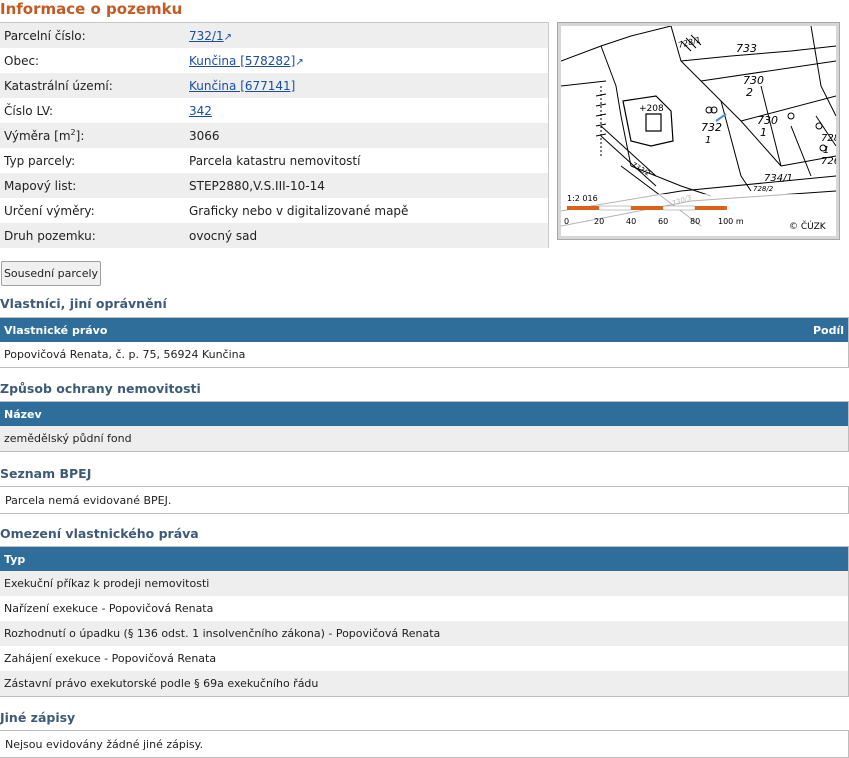 This screenshot has height=758, width=849. I want to click on restriction-type: Exekuční příkaz k prodeji nemovitosti, so click(107, 583).